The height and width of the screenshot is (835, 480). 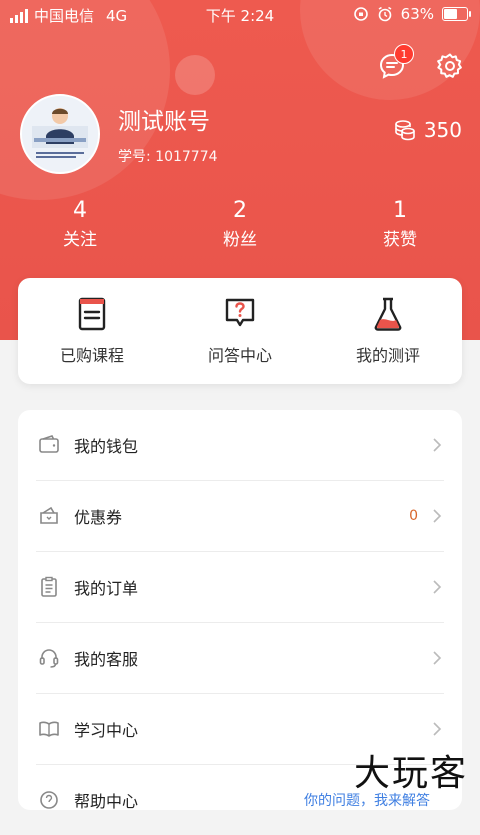 I want to click on wallet-icon, so click(x=49, y=444).